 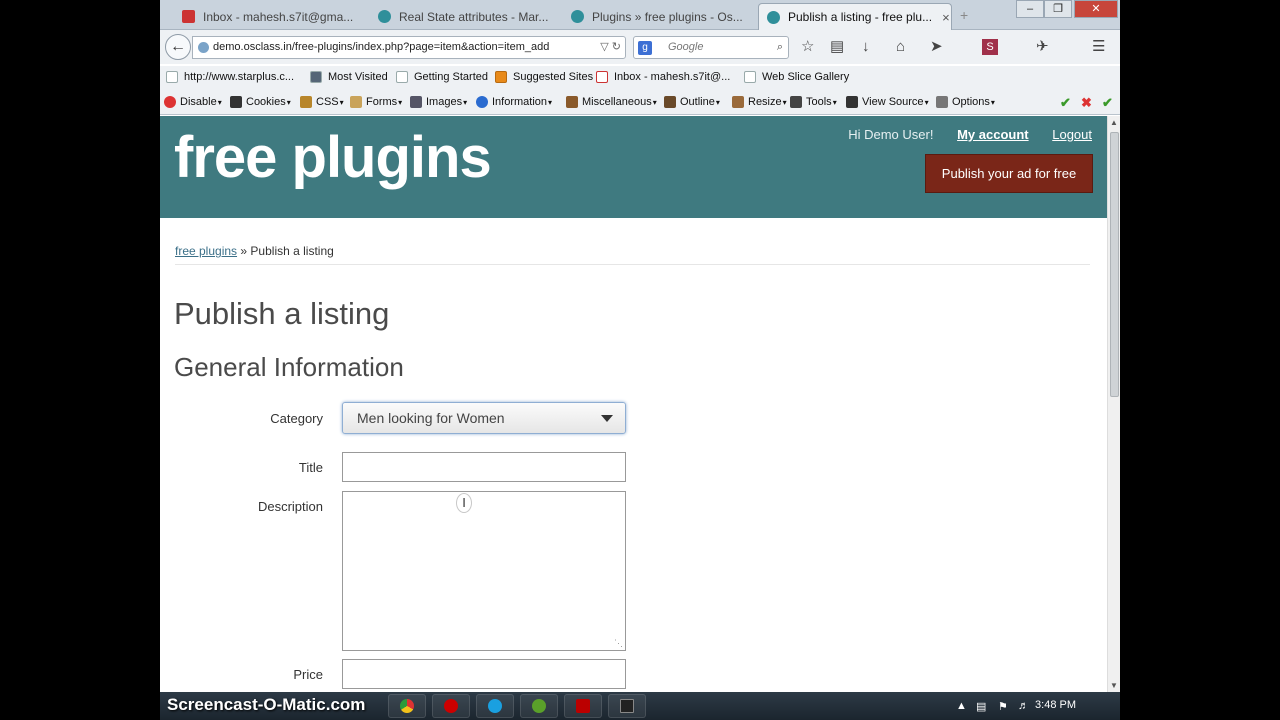 What do you see at coordinates (942, 102) in the screenshot?
I see `options-icon` at bounding box center [942, 102].